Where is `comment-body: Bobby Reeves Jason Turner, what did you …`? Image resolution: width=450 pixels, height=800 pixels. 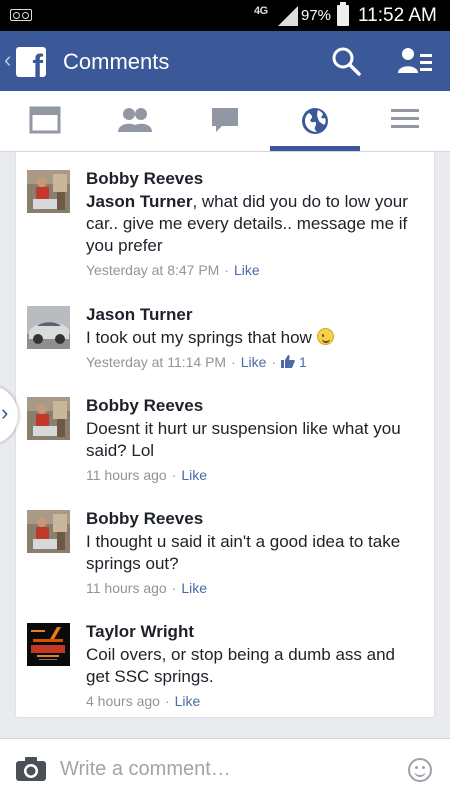 comment-body: Bobby Reeves Jason Turner, what did you … is located at coordinates (253, 224).